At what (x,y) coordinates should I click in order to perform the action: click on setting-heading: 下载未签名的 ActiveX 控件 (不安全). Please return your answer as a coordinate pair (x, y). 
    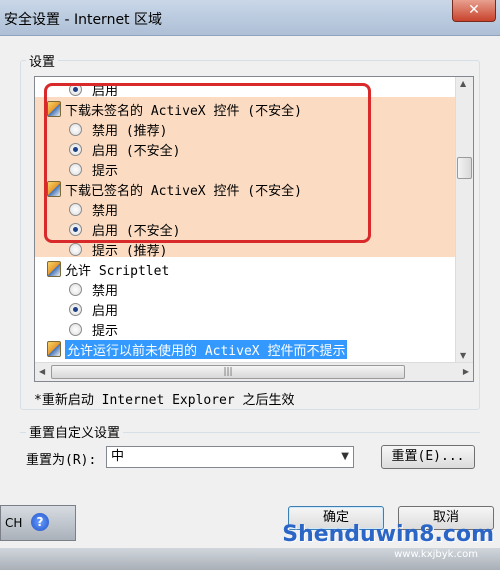
    Looking at the image, I should click on (174, 109).